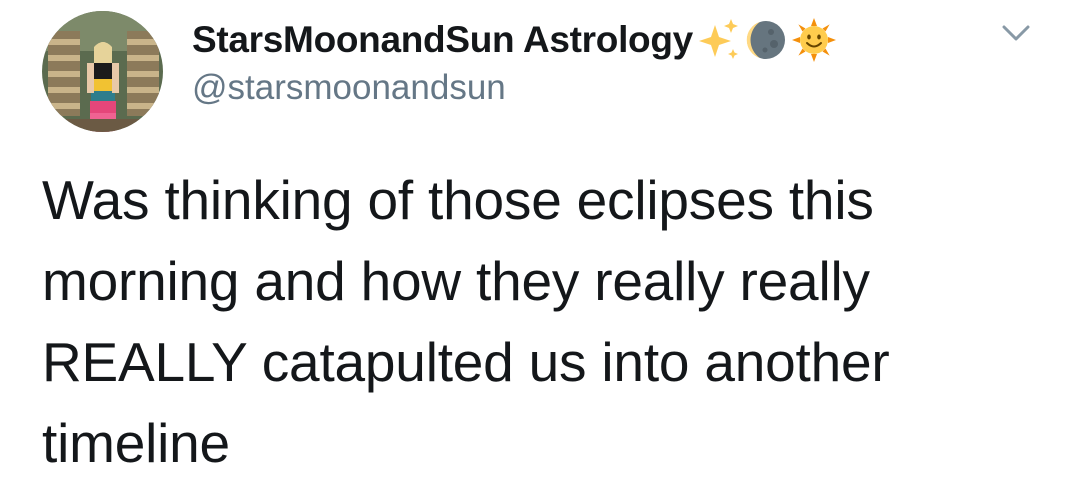 This screenshot has height=483, width=1080. What do you see at coordinates (102, 71) in the screenshot?
I see `avatar` at bounding box center [102, 71].